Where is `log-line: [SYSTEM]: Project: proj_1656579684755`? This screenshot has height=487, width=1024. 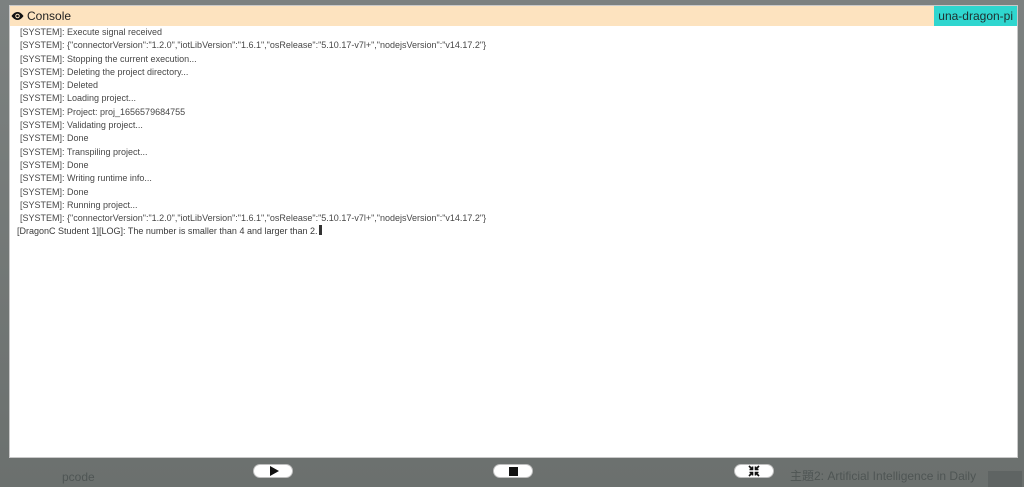
log-line: [SYSTEM]: Project: proj_1656579684755 is located at coordinates (103, 111).